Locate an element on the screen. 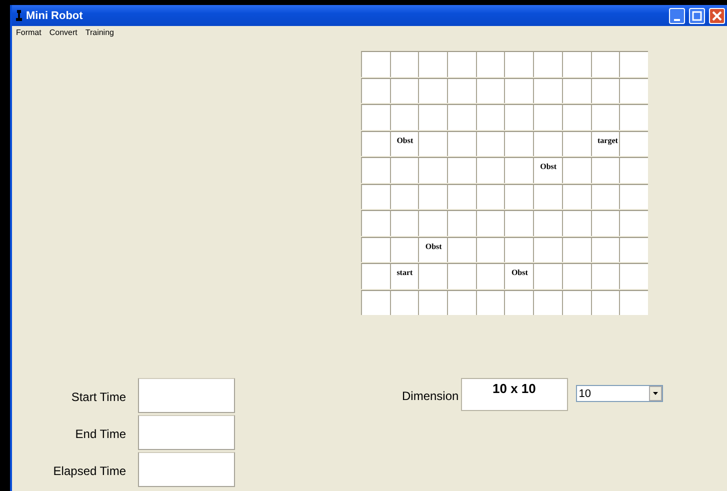  menu-item: Training is located at coordinates (99, 32).